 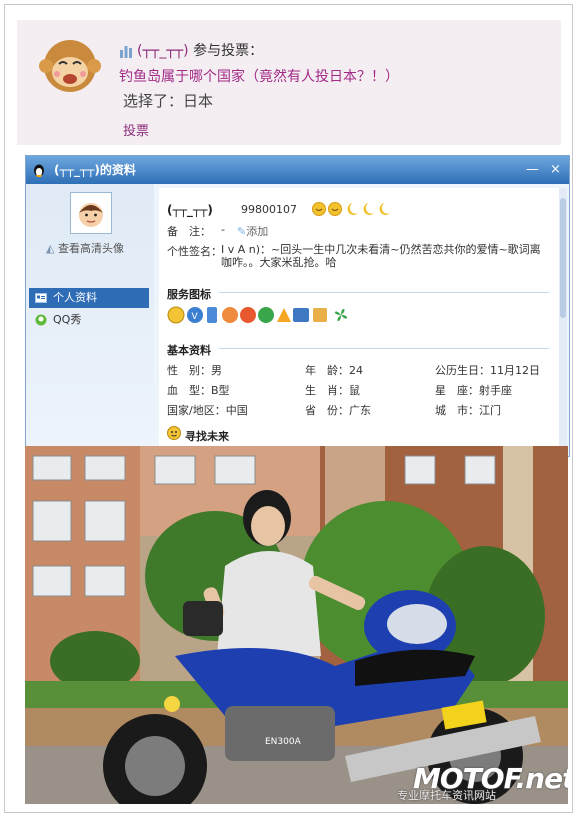 What do you see at coordinates (189, 294) in the screenshot?
I see `services-heading: 服务图标` at bounding box center [189, 294].